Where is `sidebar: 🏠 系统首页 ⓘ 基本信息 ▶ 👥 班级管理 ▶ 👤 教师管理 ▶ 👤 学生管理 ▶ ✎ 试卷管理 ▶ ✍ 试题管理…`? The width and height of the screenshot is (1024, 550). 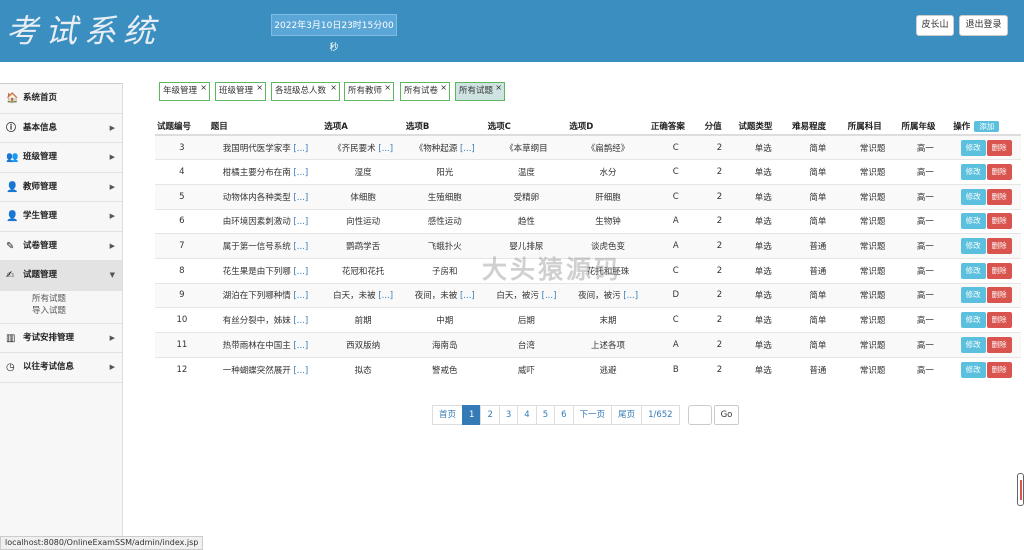 sidebar: 🏠 系统首页 ⓘ 基本信息 ▶ 👥 班级管理 ▶ 👤 教师管理 ▶ 👤 学生管理 ▶ ✎ 试卷管理 ▶ ✍ 试题管理… is located at coordinates (61, 316).